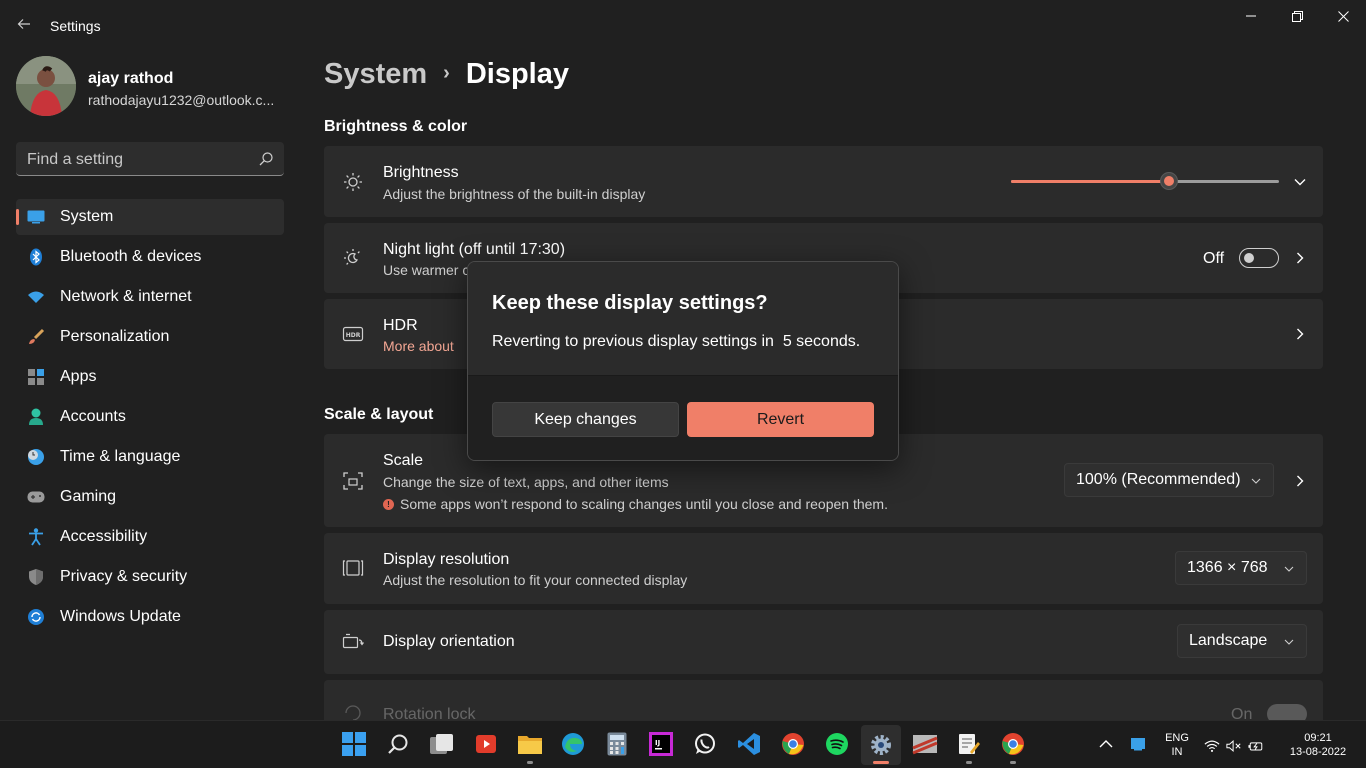 The image size is (1366, 768). I want to click on sidebar-item-accessibility: Accessibility, so click(150, 537).